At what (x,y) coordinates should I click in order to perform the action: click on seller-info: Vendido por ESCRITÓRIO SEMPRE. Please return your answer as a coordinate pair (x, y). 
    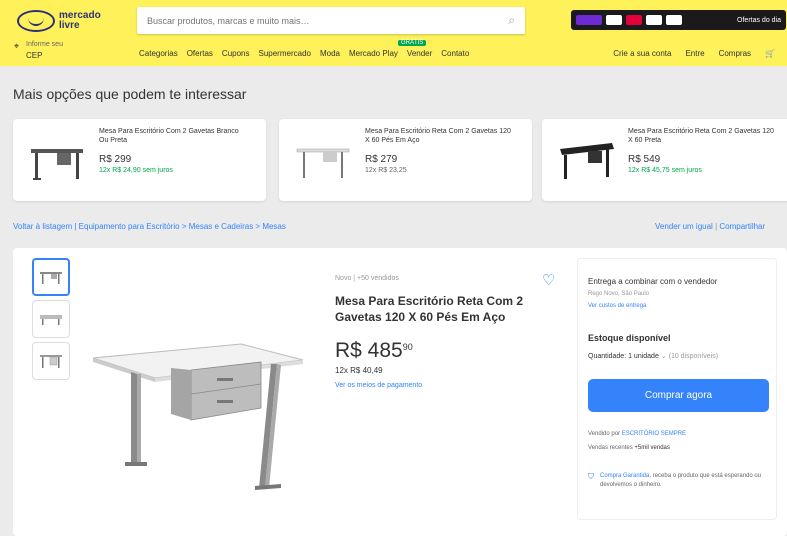
    Looking at the image, I should click on (637, 434).